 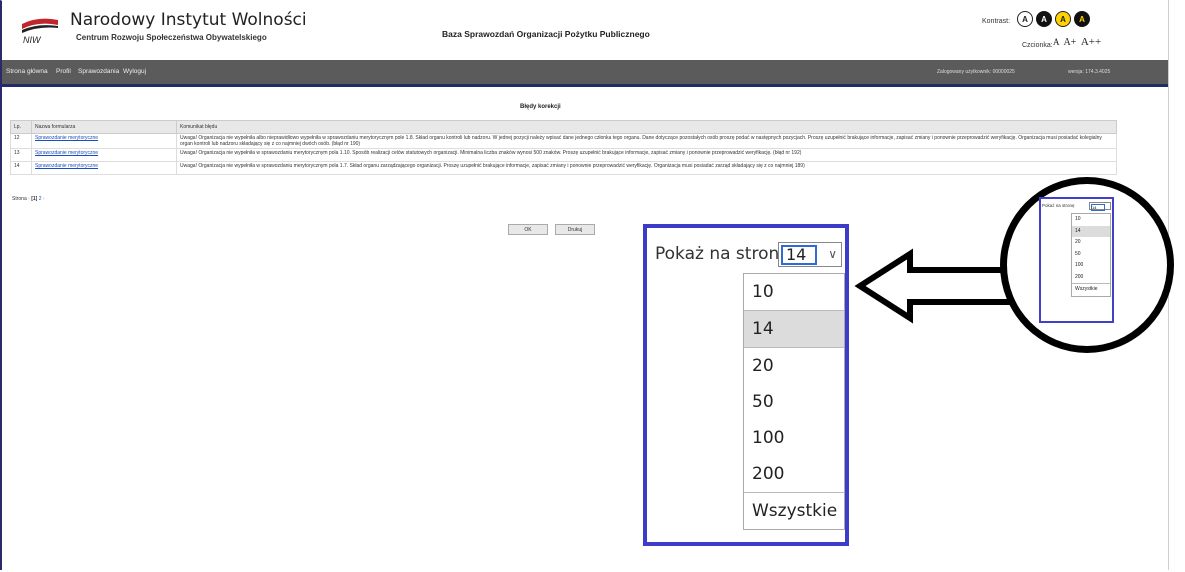 What do you see at coordinates (98, 71) in the screenshot?
I see `nav-item-reports: Sprawozdania` at bounding box center [98, 71].